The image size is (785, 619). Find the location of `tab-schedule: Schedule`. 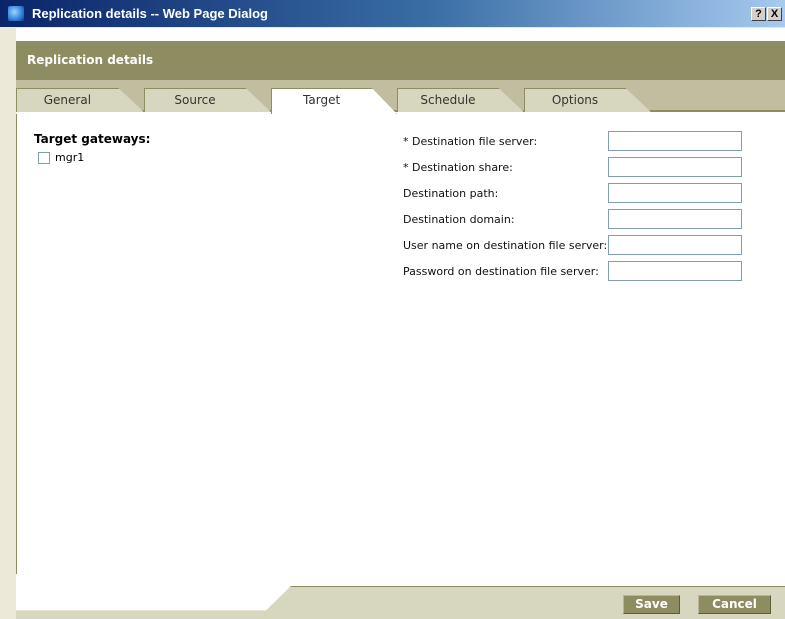

tab-schedule: Schedule is located at coordinates (460, 100).